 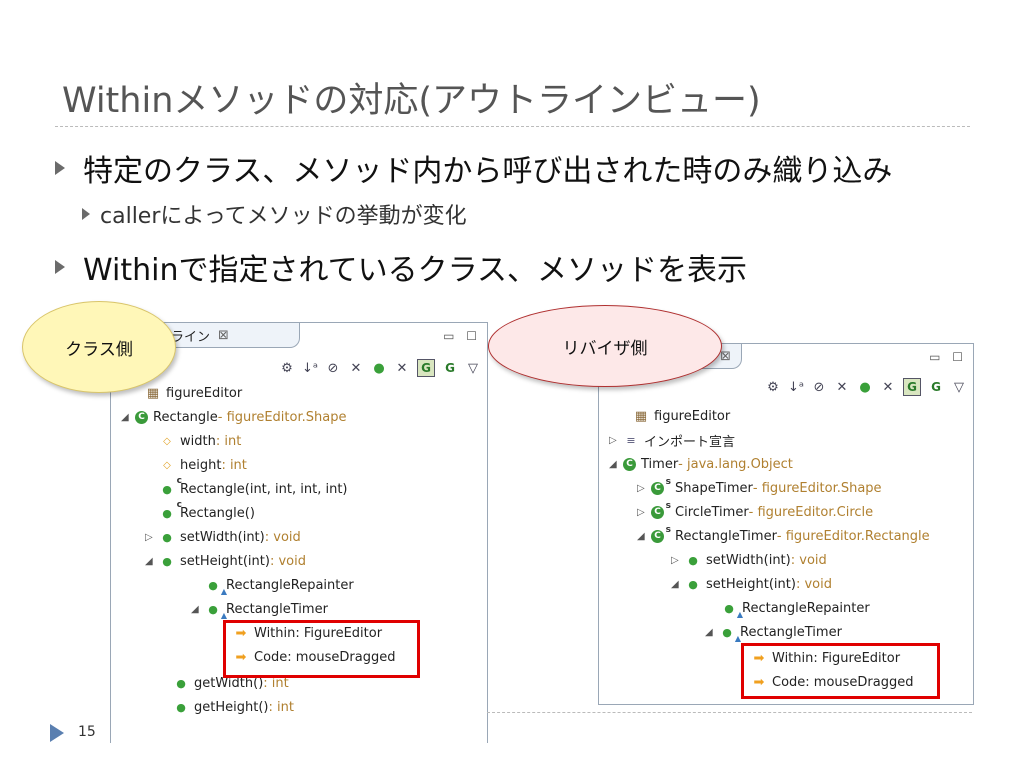 I want to click on bullet-1-text: 特定のクラス、メソッド内から呼び出された時のみ織り込み, so click(x=488, y=171).